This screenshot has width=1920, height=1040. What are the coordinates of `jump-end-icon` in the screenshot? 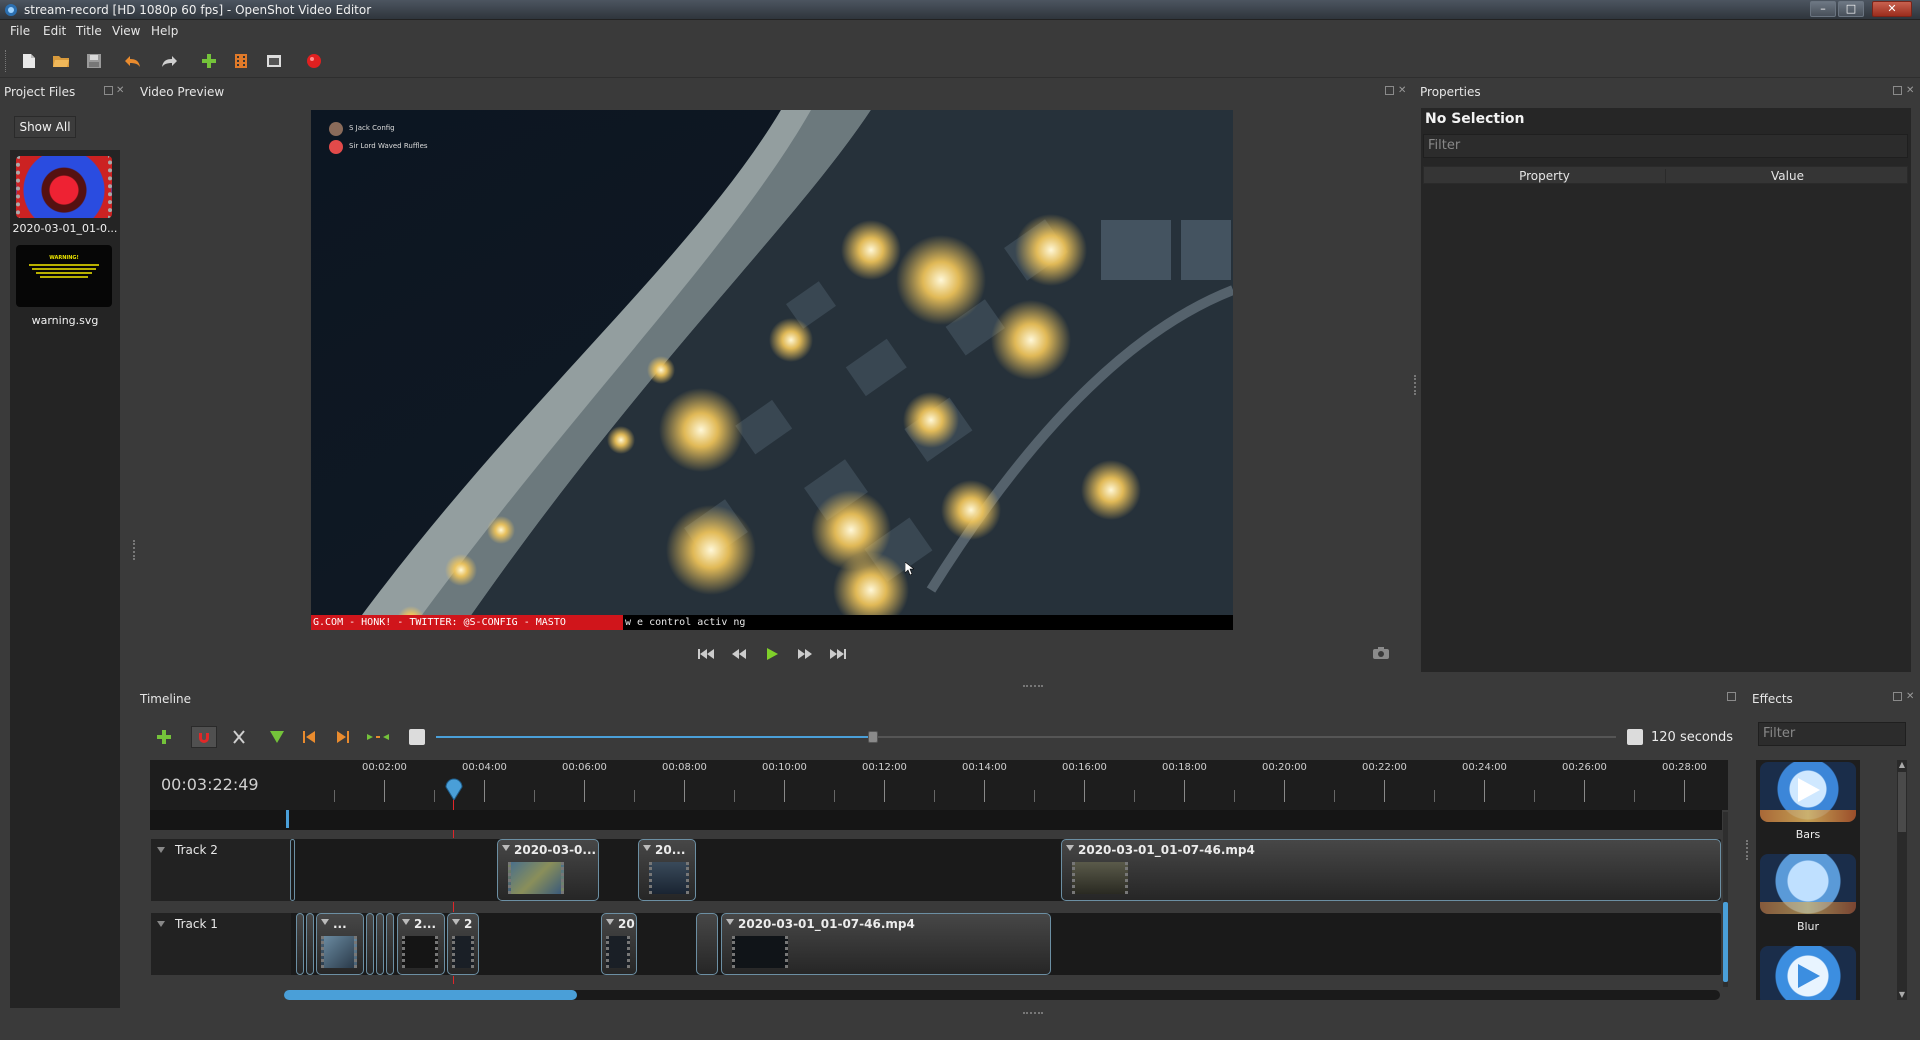 It's located at (838, 654).